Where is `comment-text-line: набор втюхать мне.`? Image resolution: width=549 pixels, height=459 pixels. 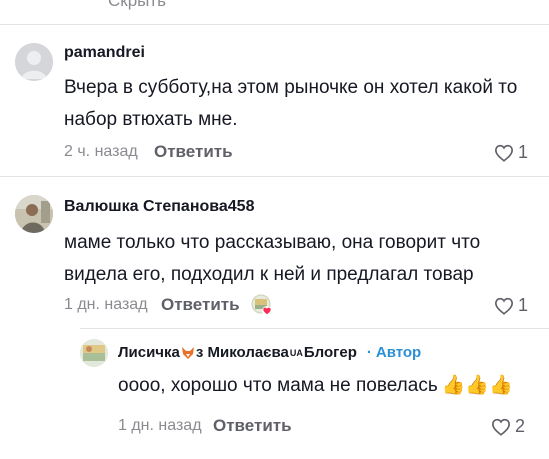
comment-text-line: набор втюхать мне. is located at coordinates (151, 119).